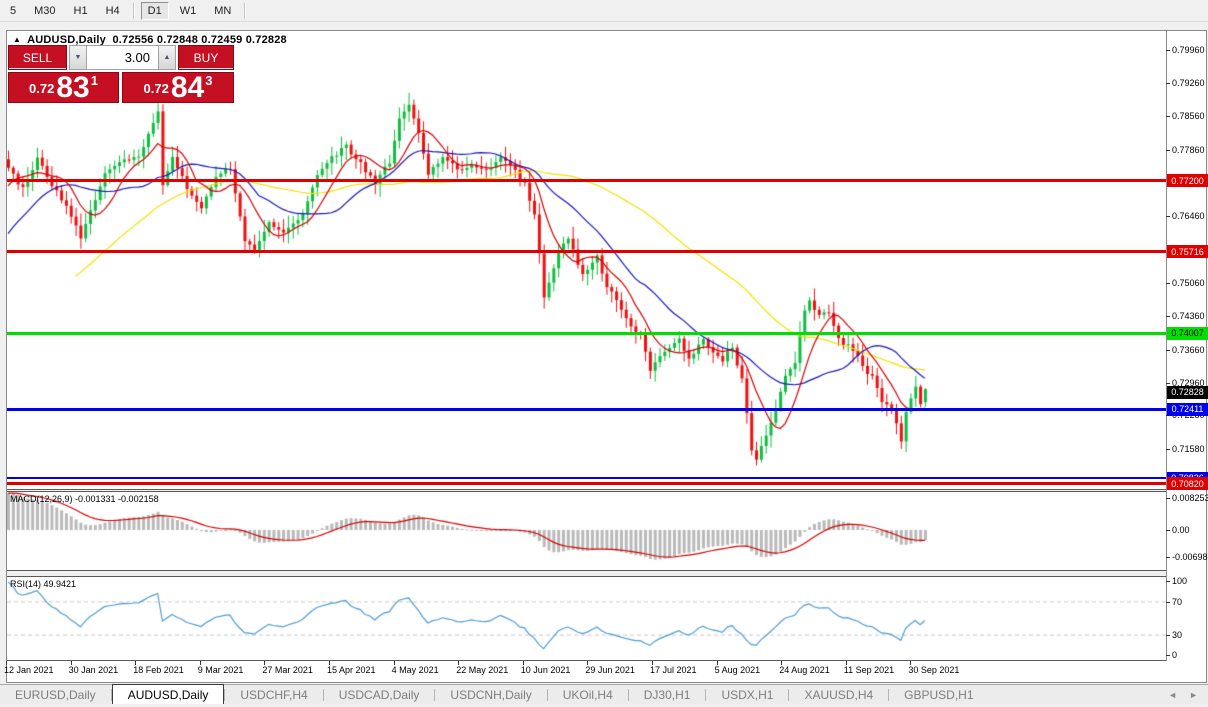  Describe the element at coordinates (747, 695) in the screenshot. I see `tab-usdx-h1: USDX,H1` at that location.